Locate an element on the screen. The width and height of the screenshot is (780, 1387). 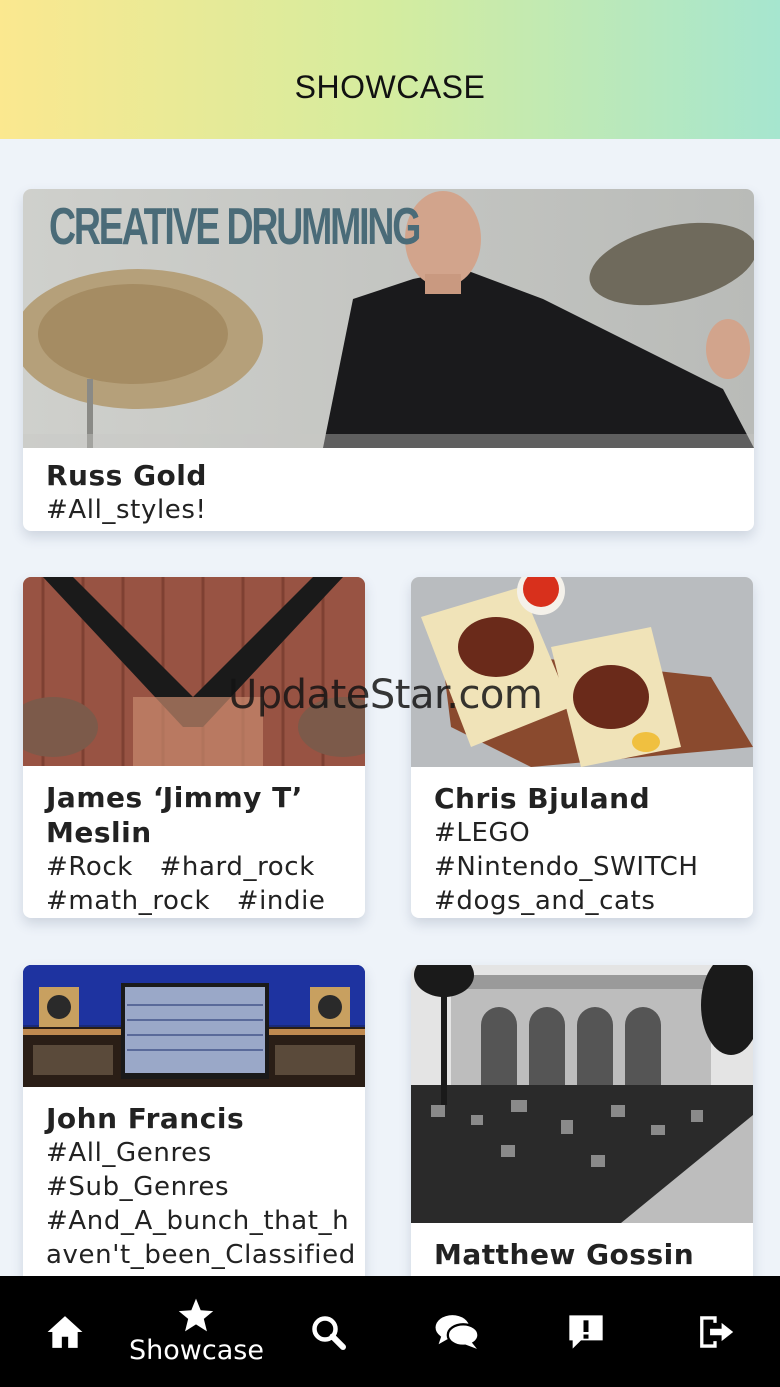
home-icon is located at coordinates (64, 1331).